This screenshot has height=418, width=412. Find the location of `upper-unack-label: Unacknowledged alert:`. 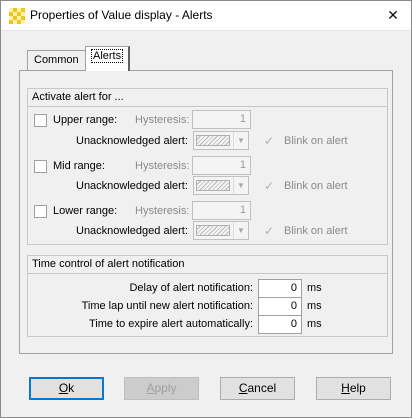

upper-unack-label: Unacknowledged alert: is located at coordinates (132, 141).